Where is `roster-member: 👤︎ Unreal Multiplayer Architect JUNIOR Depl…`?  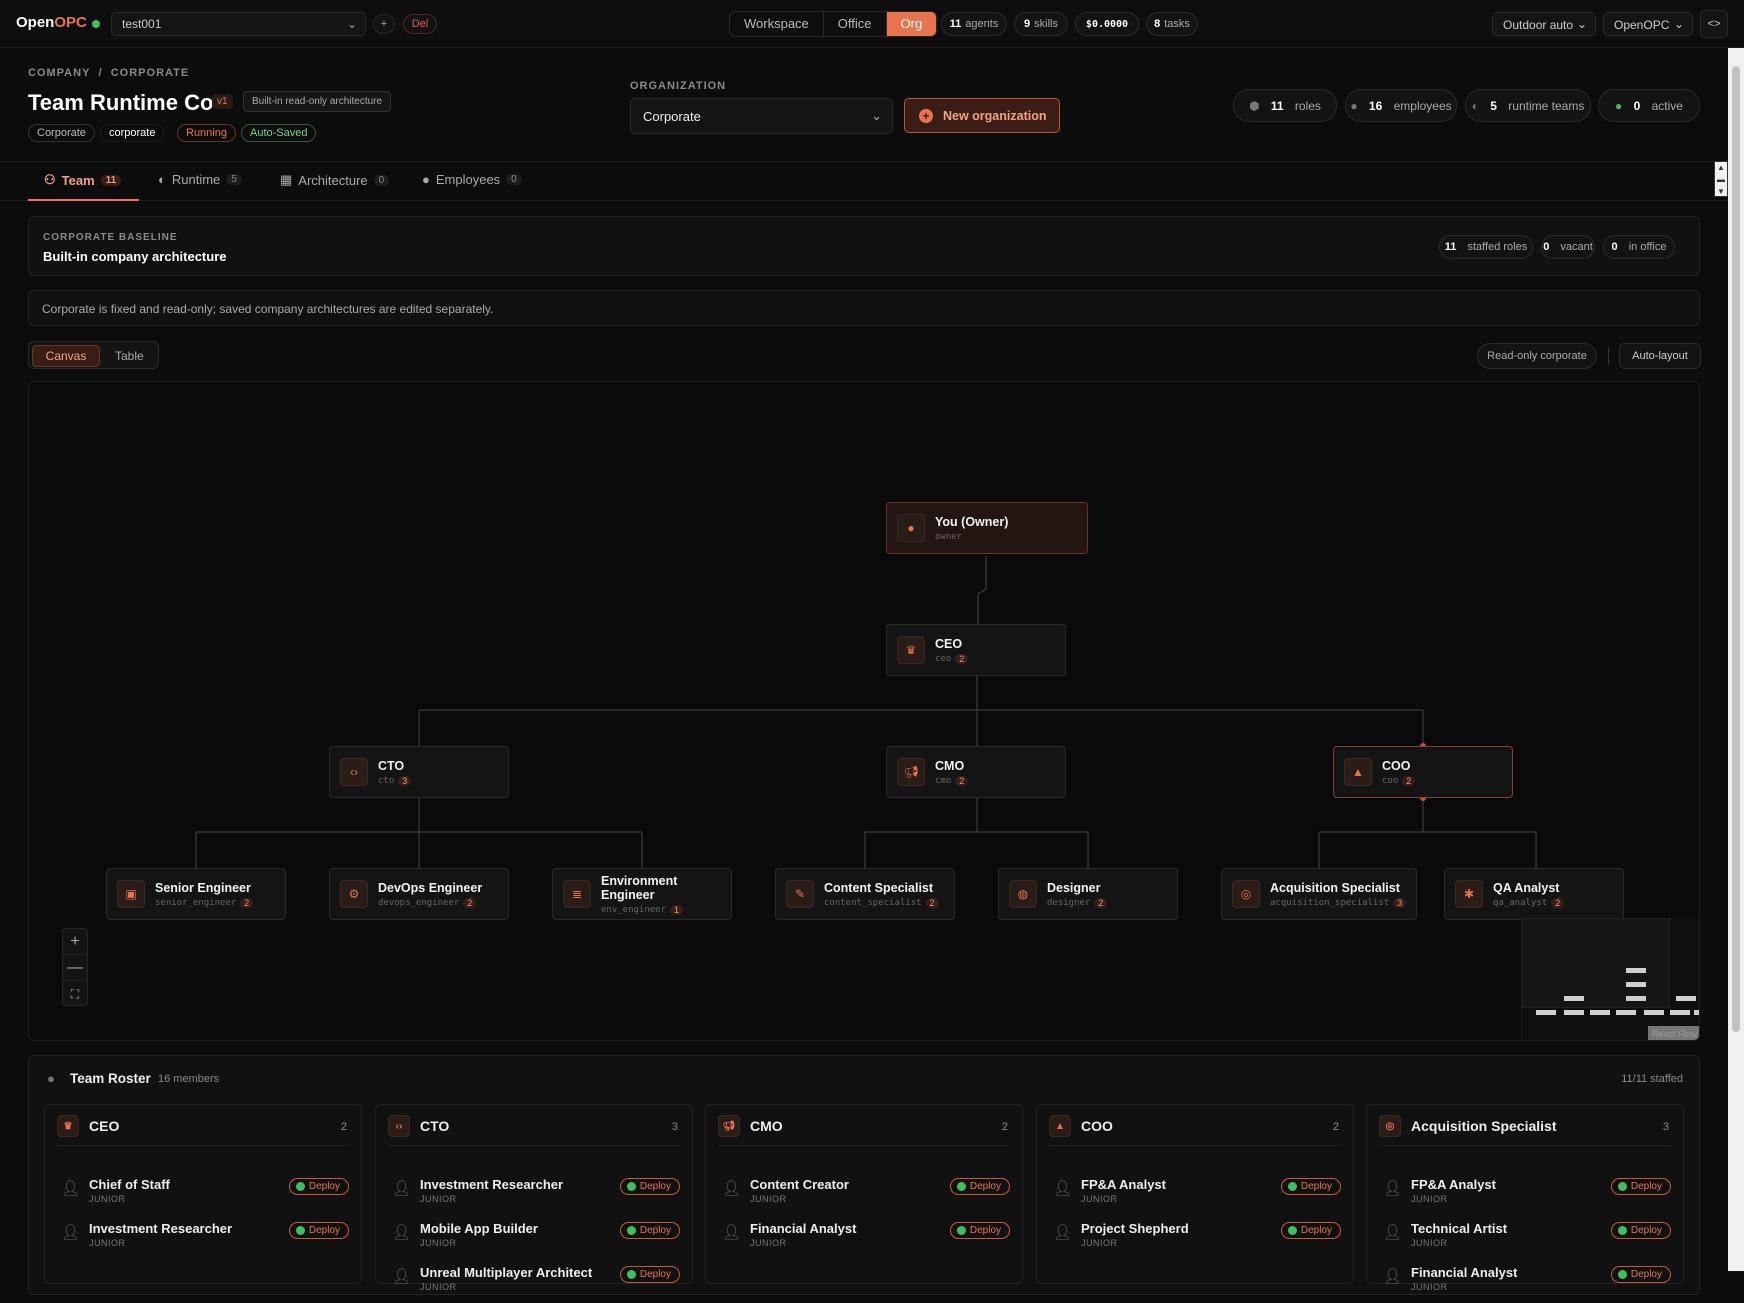
roster-member: 👤︎ Unreal Multiplayer Architect JUNIOR Depl… is located at coordinates (534, 1281).